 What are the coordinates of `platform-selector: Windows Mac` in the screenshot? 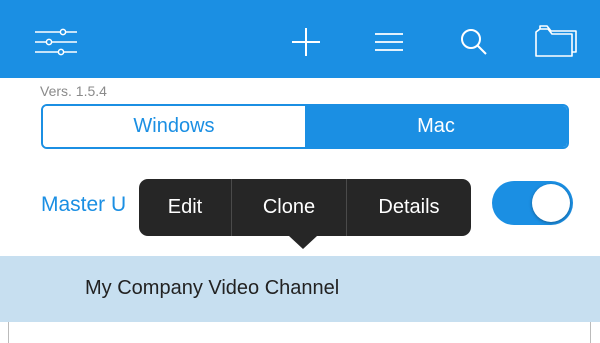 It's located at (305, 126).